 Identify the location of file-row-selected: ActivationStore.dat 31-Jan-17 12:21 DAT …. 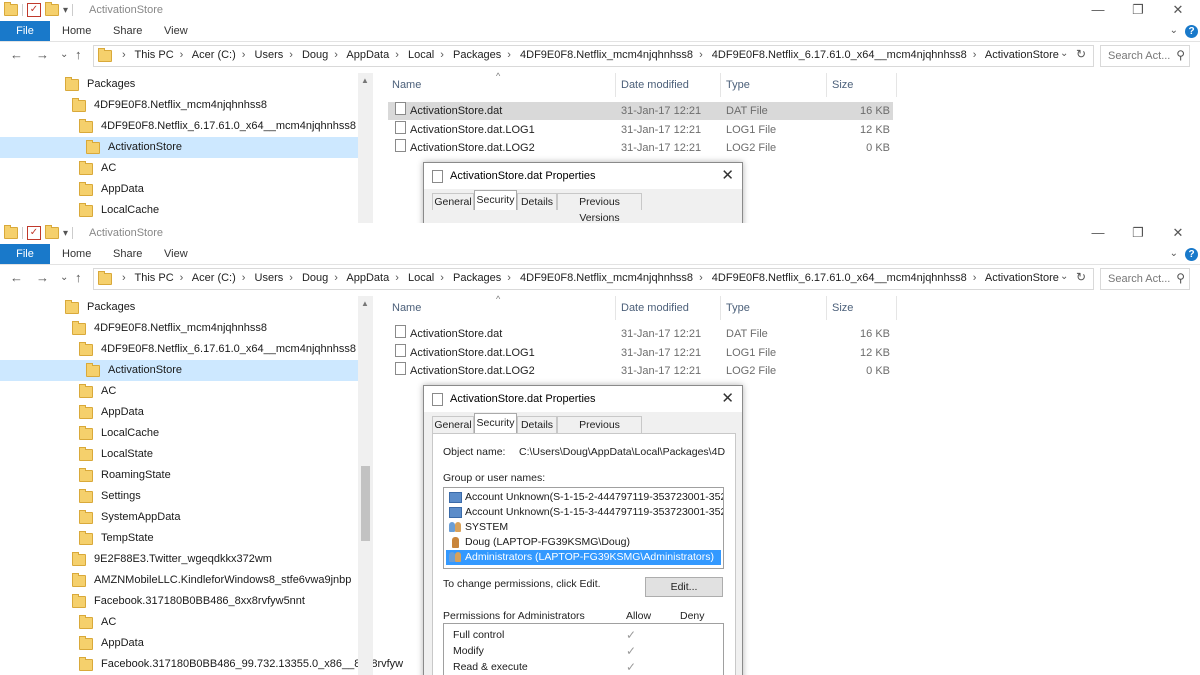
(640, 111).